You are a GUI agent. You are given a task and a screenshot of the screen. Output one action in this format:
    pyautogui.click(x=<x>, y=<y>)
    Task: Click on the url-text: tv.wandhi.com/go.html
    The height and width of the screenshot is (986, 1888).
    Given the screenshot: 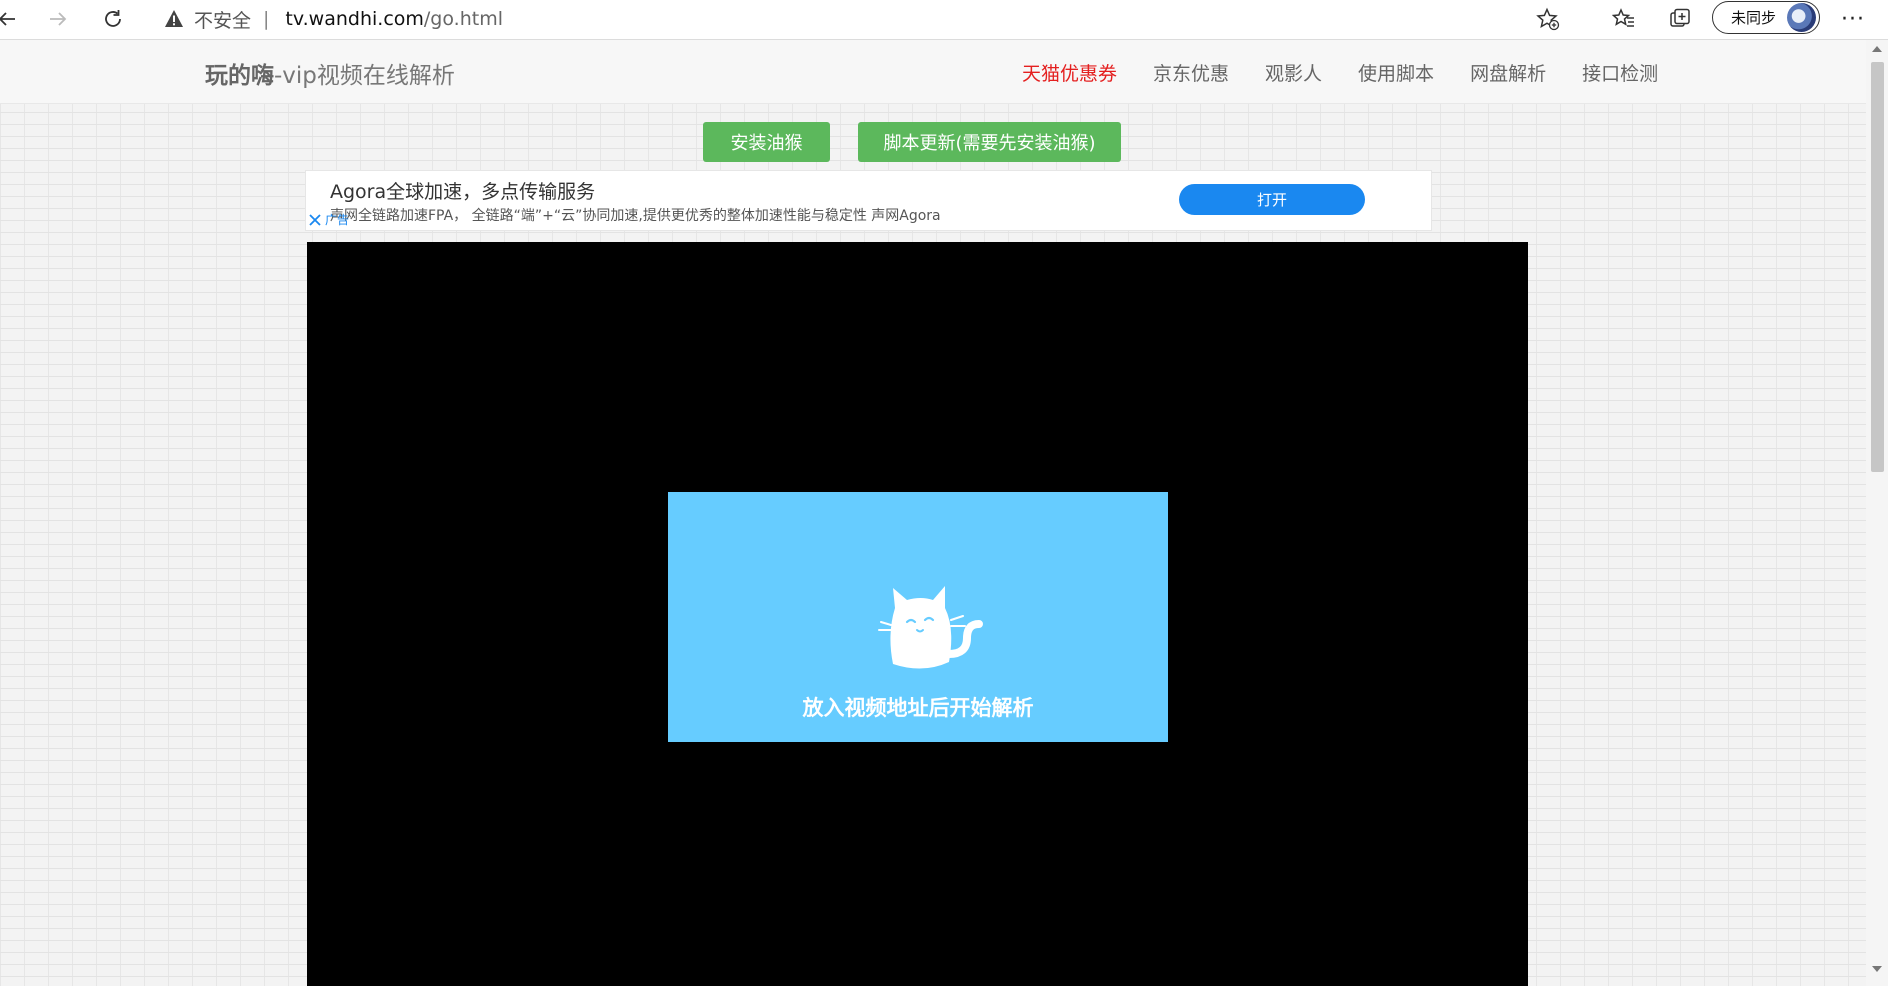 What is the action you would take?
    pyautogui.click(x=394, y=19)
    